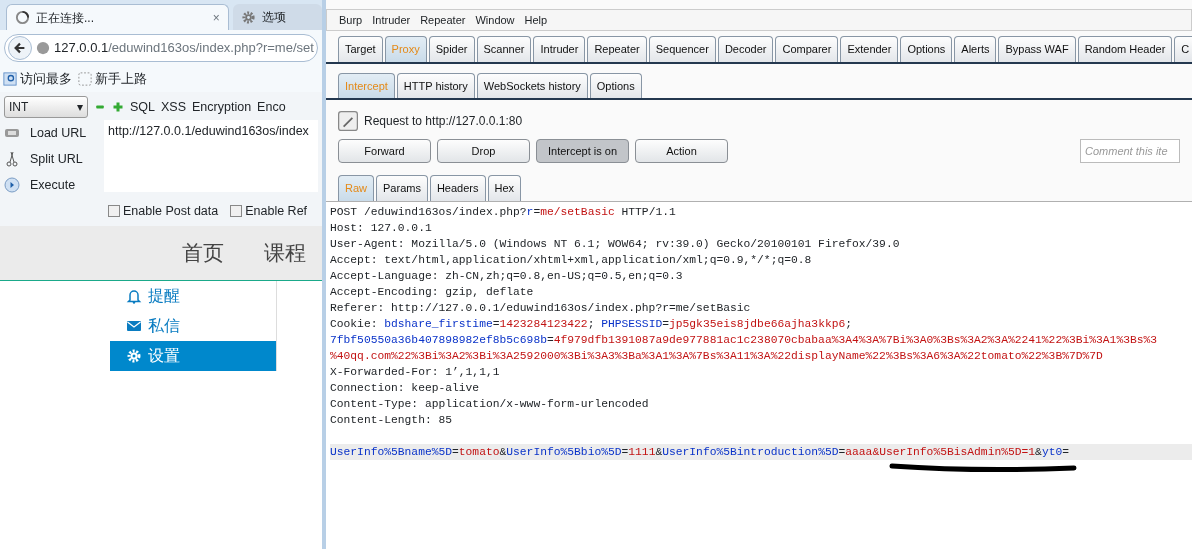  What do you see at coordinates (10, 79) in the screenshot?
I see `search-icon` at bounding box center [10, 79].